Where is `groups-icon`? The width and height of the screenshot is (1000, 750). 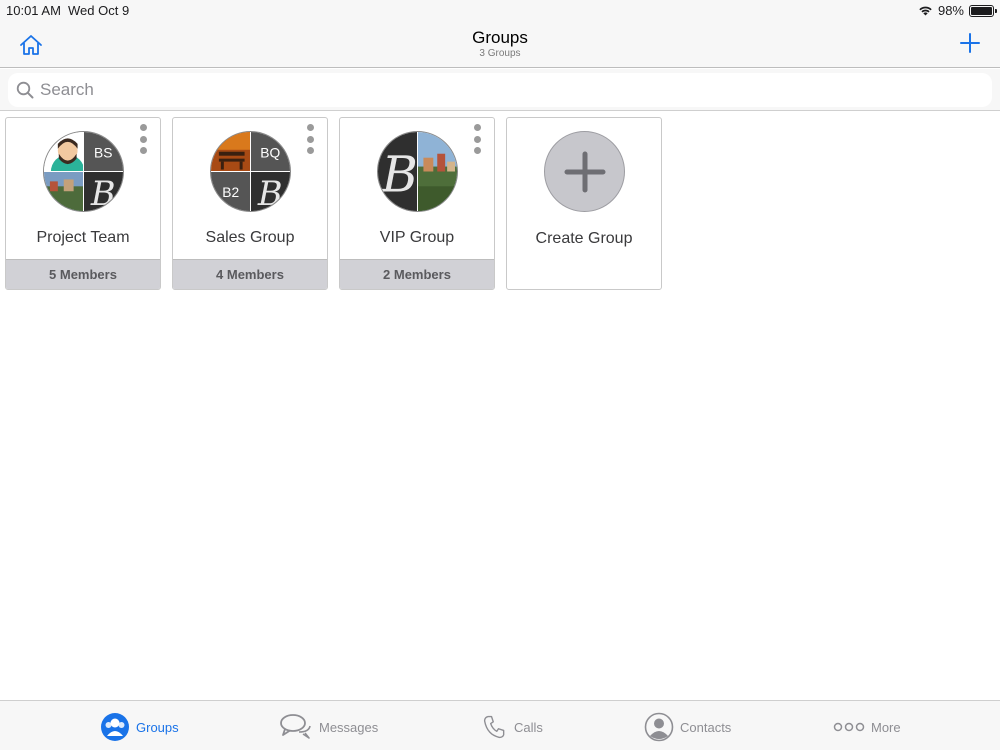 groups-icon is located at coordinates (115, 727).